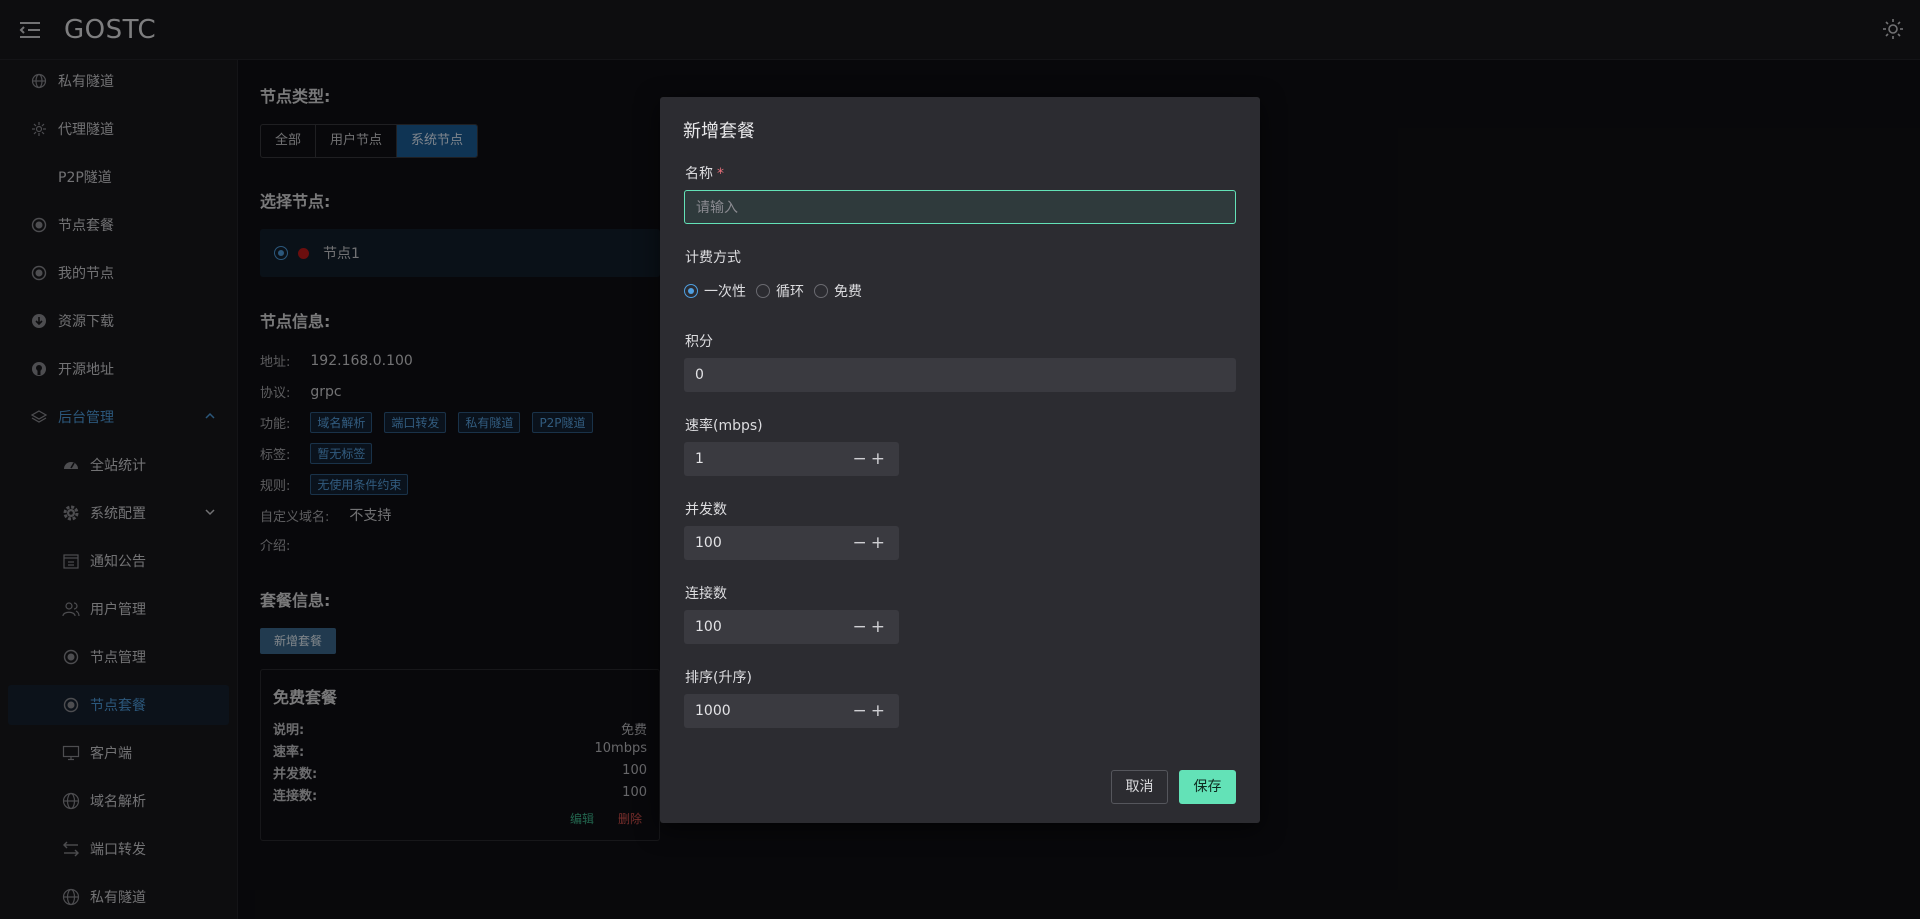 The image size is (1920, 919). I want to click on cancel-button: 取消, so click(1139, 787).